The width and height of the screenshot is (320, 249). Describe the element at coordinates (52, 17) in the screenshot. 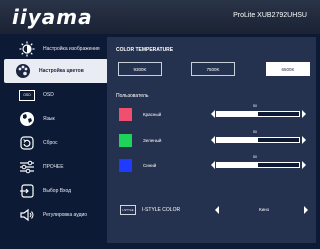

I see `brand-logo: iiyama` at that location.